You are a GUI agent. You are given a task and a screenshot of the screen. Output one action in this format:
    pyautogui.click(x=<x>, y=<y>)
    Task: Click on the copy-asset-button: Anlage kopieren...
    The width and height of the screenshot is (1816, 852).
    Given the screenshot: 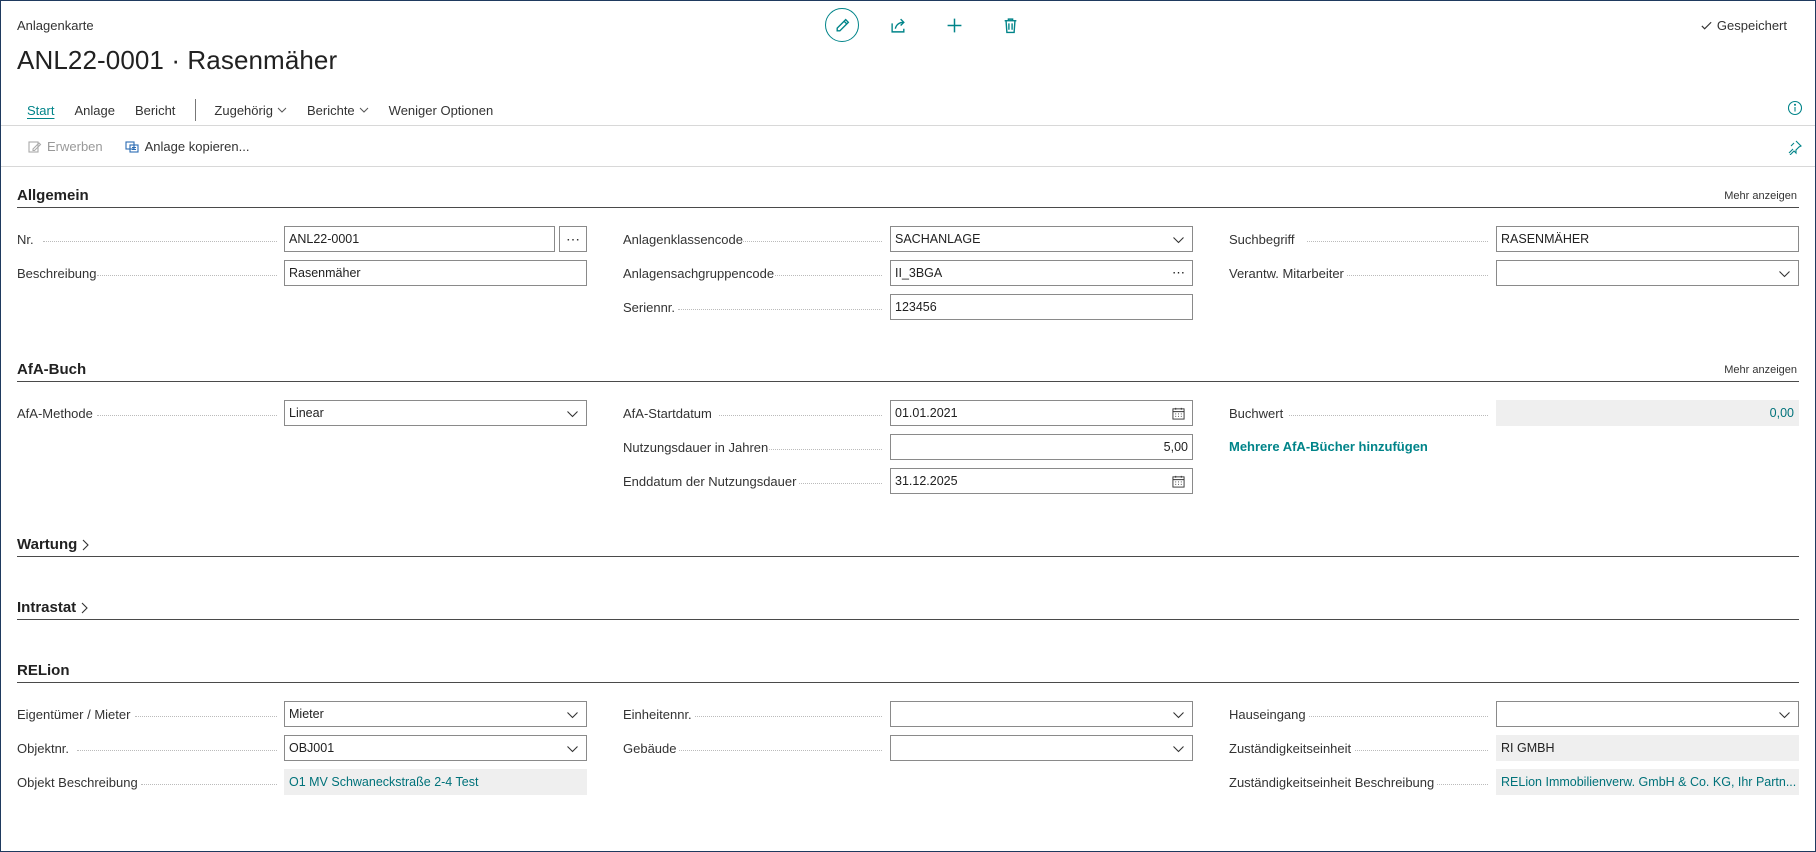 What is the action you would take?
    pyautogui.click(x=187, y=146)
    